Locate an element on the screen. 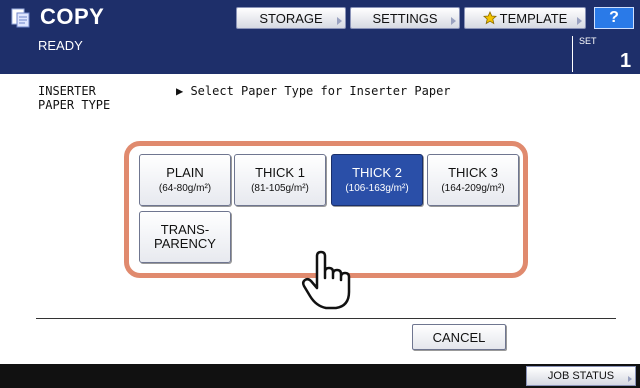 The width and height of the screenshot is (640, 388). paper-type-thick2-button: THICK 2 (106-163g/m²) is located at coordinates (377, 180).